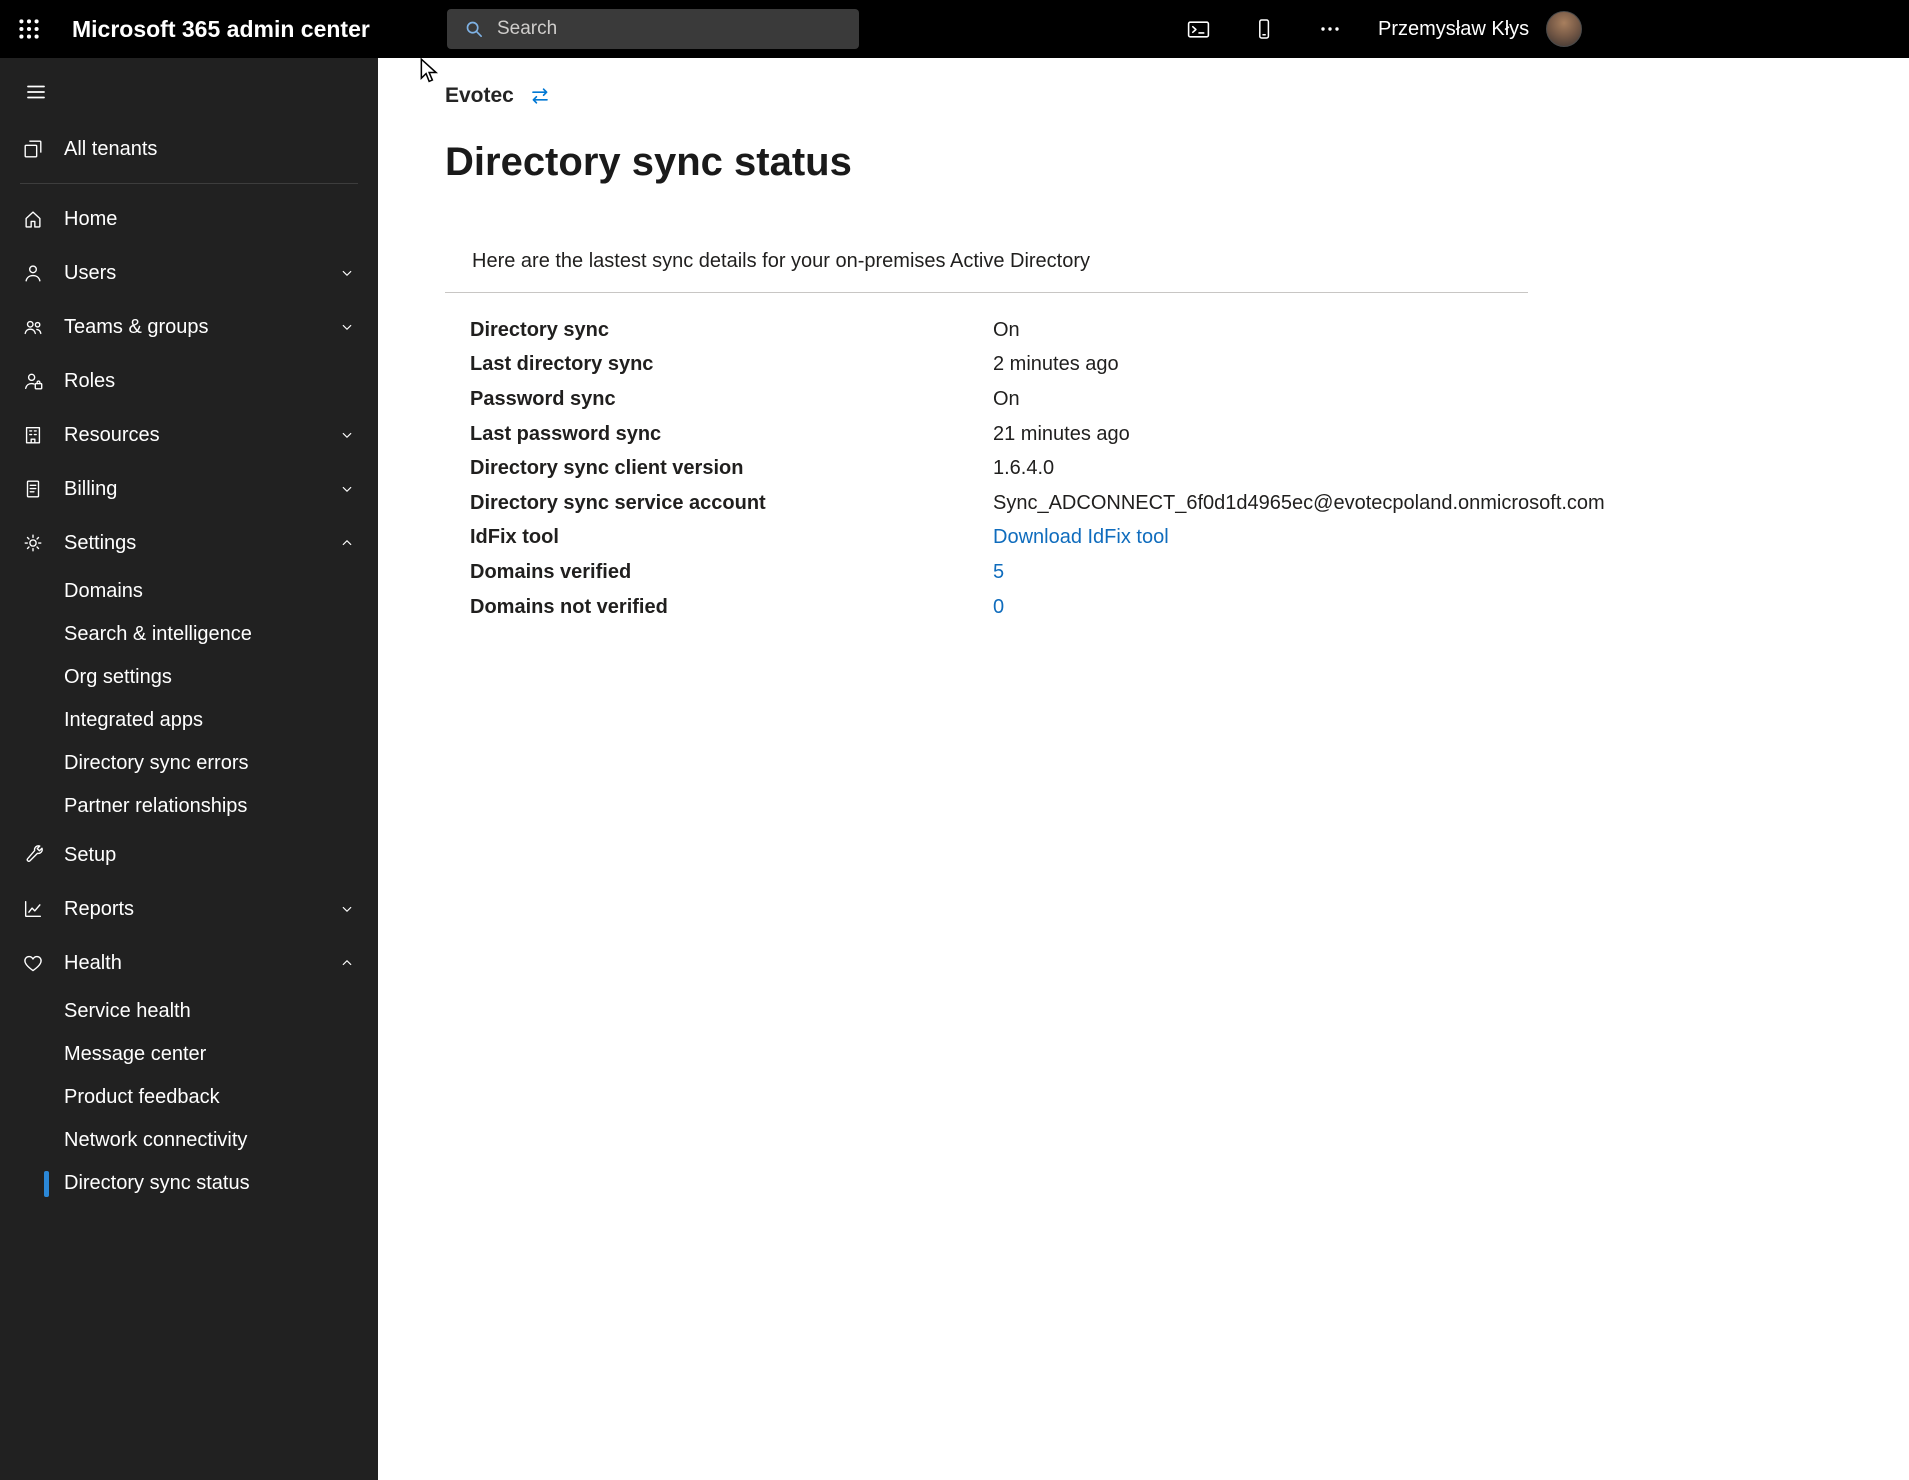 This screenshot has width=1909, height=1480. What do you see at coordinates (135, 1054) in the screenshot?
I see `sidebar-subitem-label: Message center` at bounding box center [135, 1054].